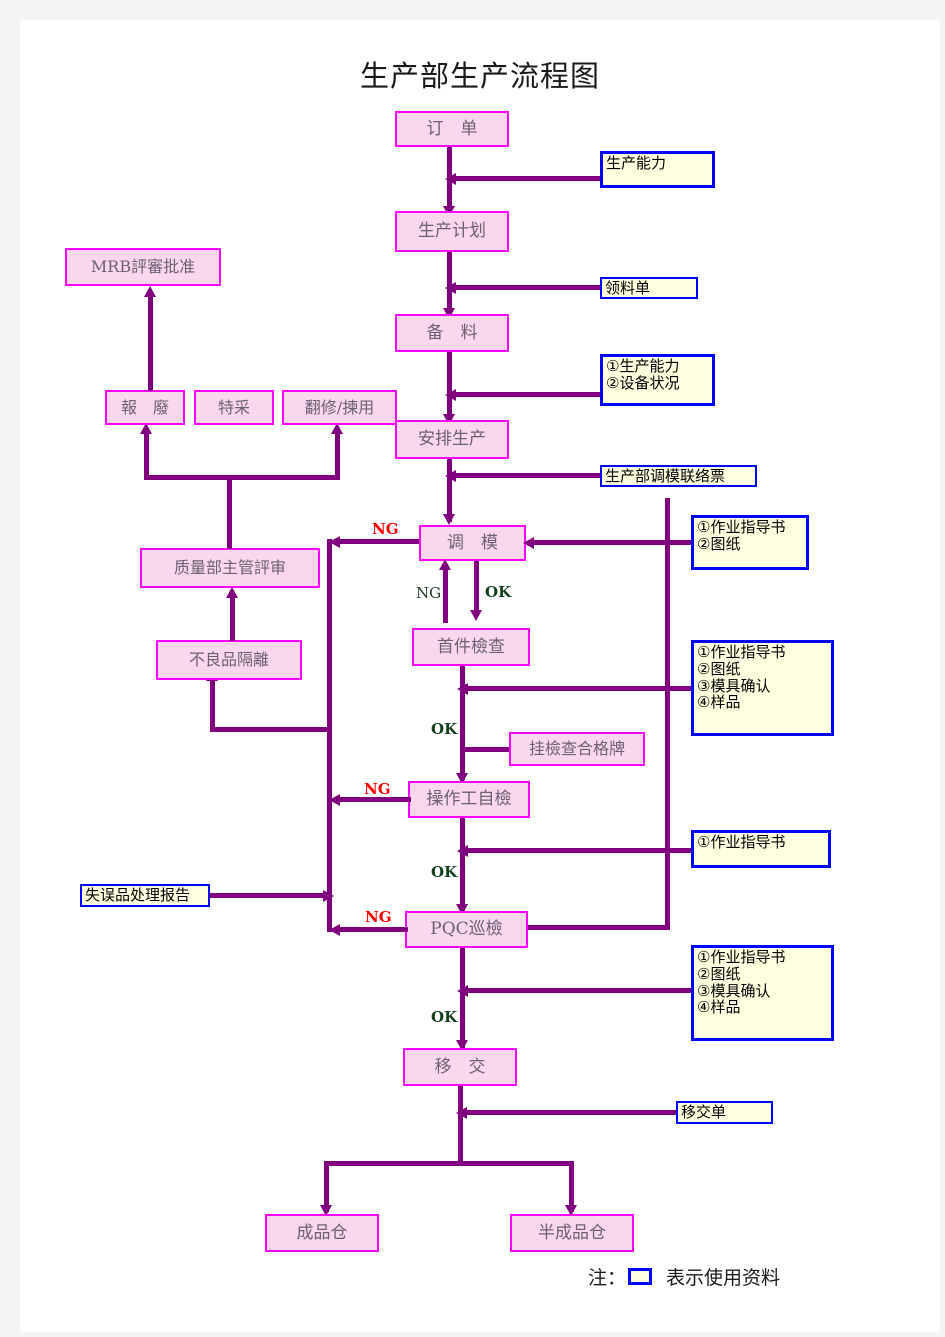 This screenshot has height=1337, width=945. Describe the element at coordinates (640, 1276) in the screenshot. I see `legend-note-box-swatch` at that location.